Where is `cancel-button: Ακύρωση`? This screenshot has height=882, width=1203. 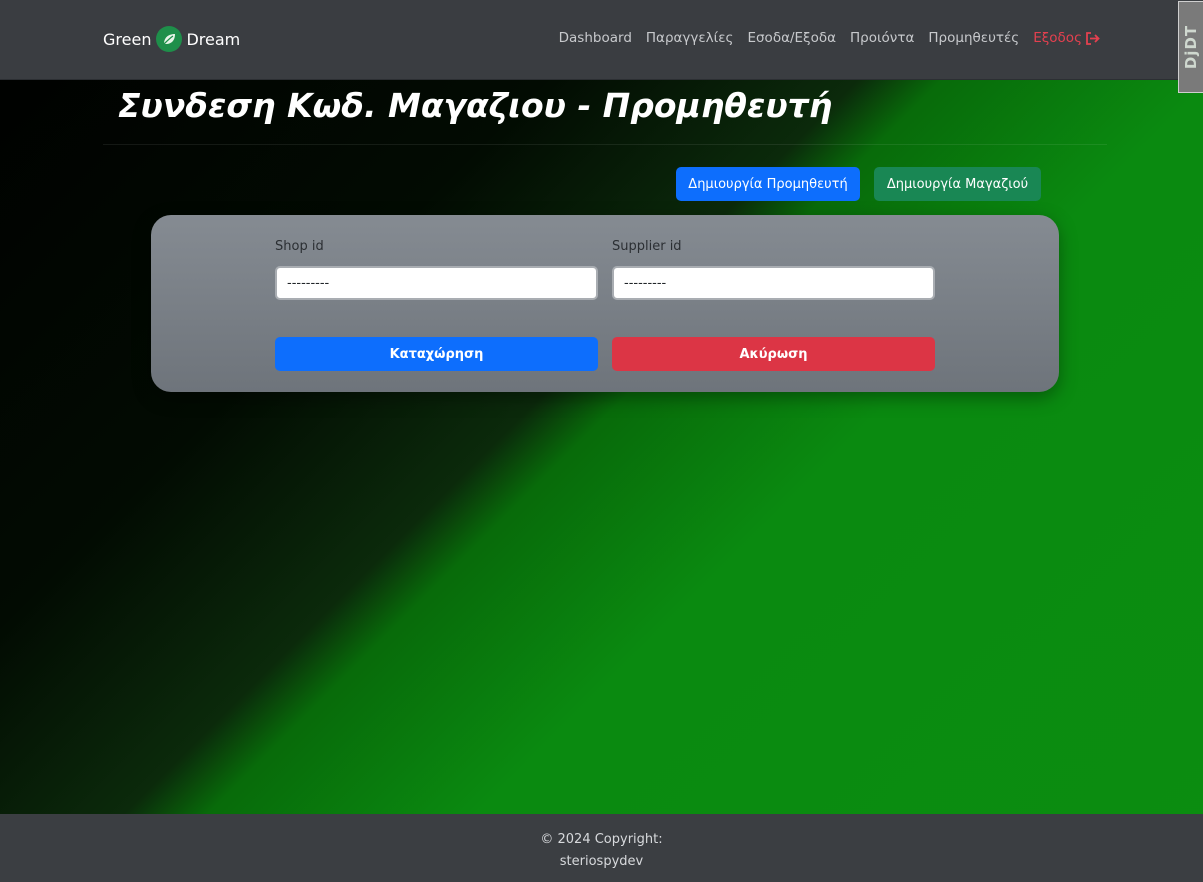 cancel-button: Ακύρωση is located at coordinates (773, 354).